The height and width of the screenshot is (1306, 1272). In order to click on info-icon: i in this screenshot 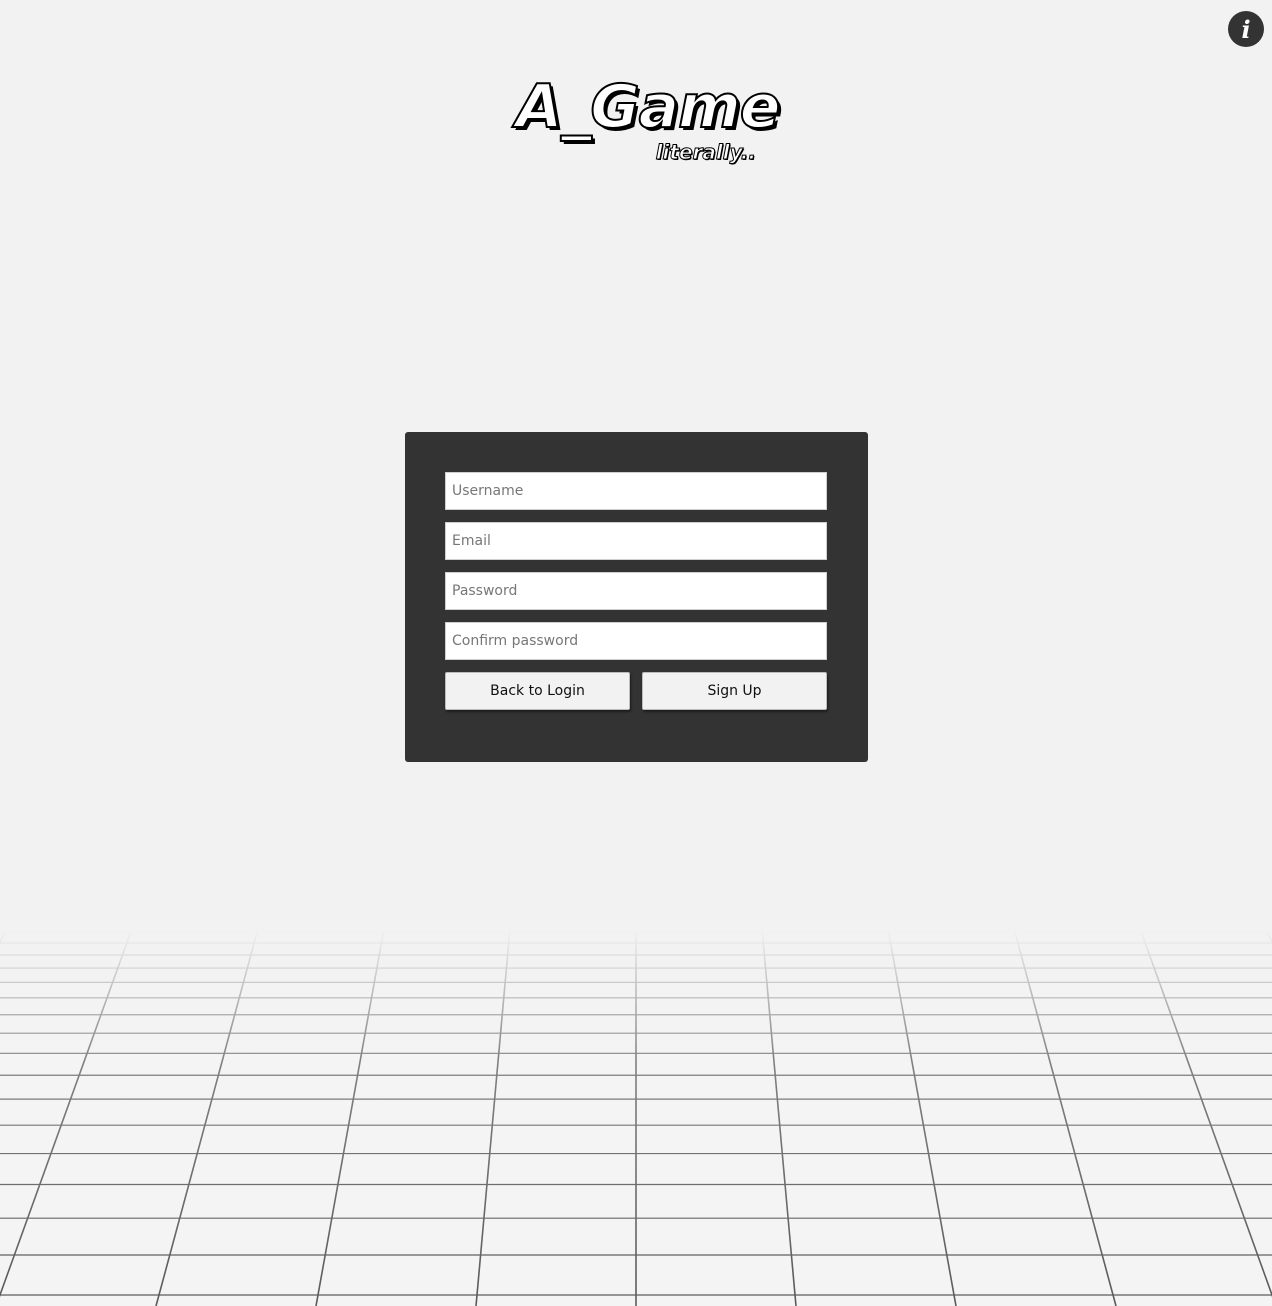, I will do `click(1246, 29)`.